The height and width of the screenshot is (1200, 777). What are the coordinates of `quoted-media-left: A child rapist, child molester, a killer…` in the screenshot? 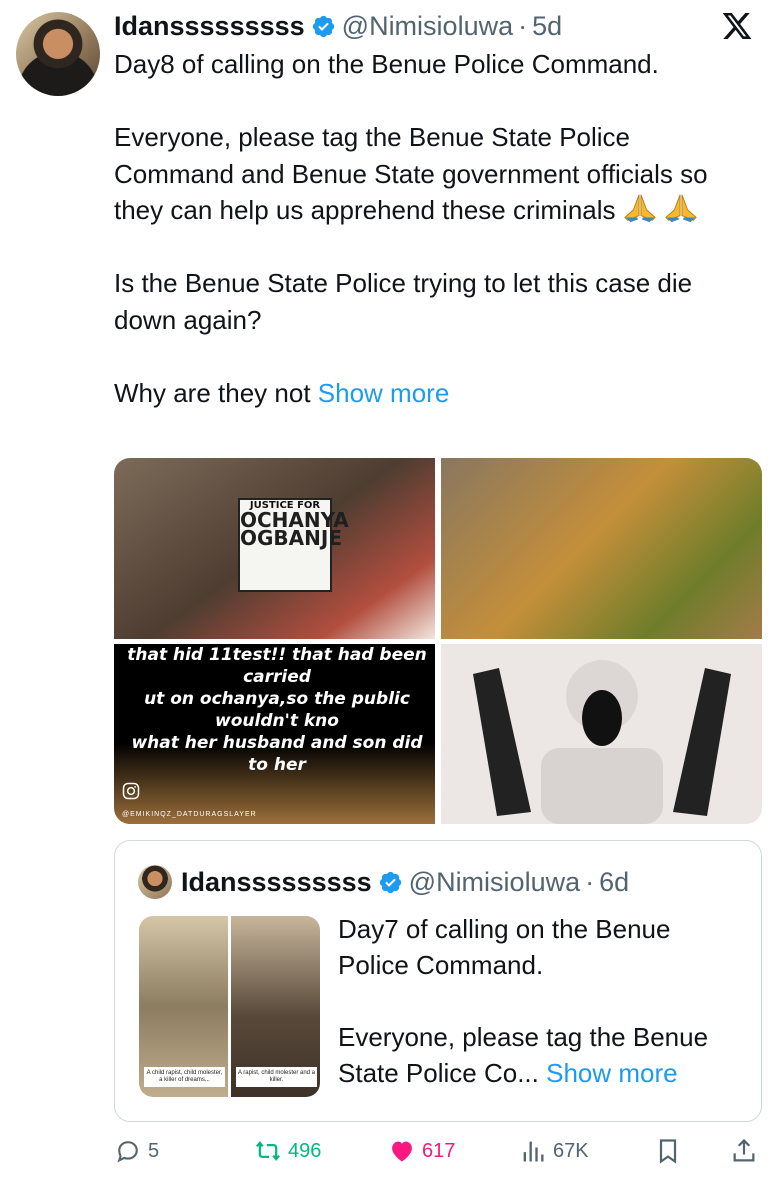 It's located at (183, 1006).